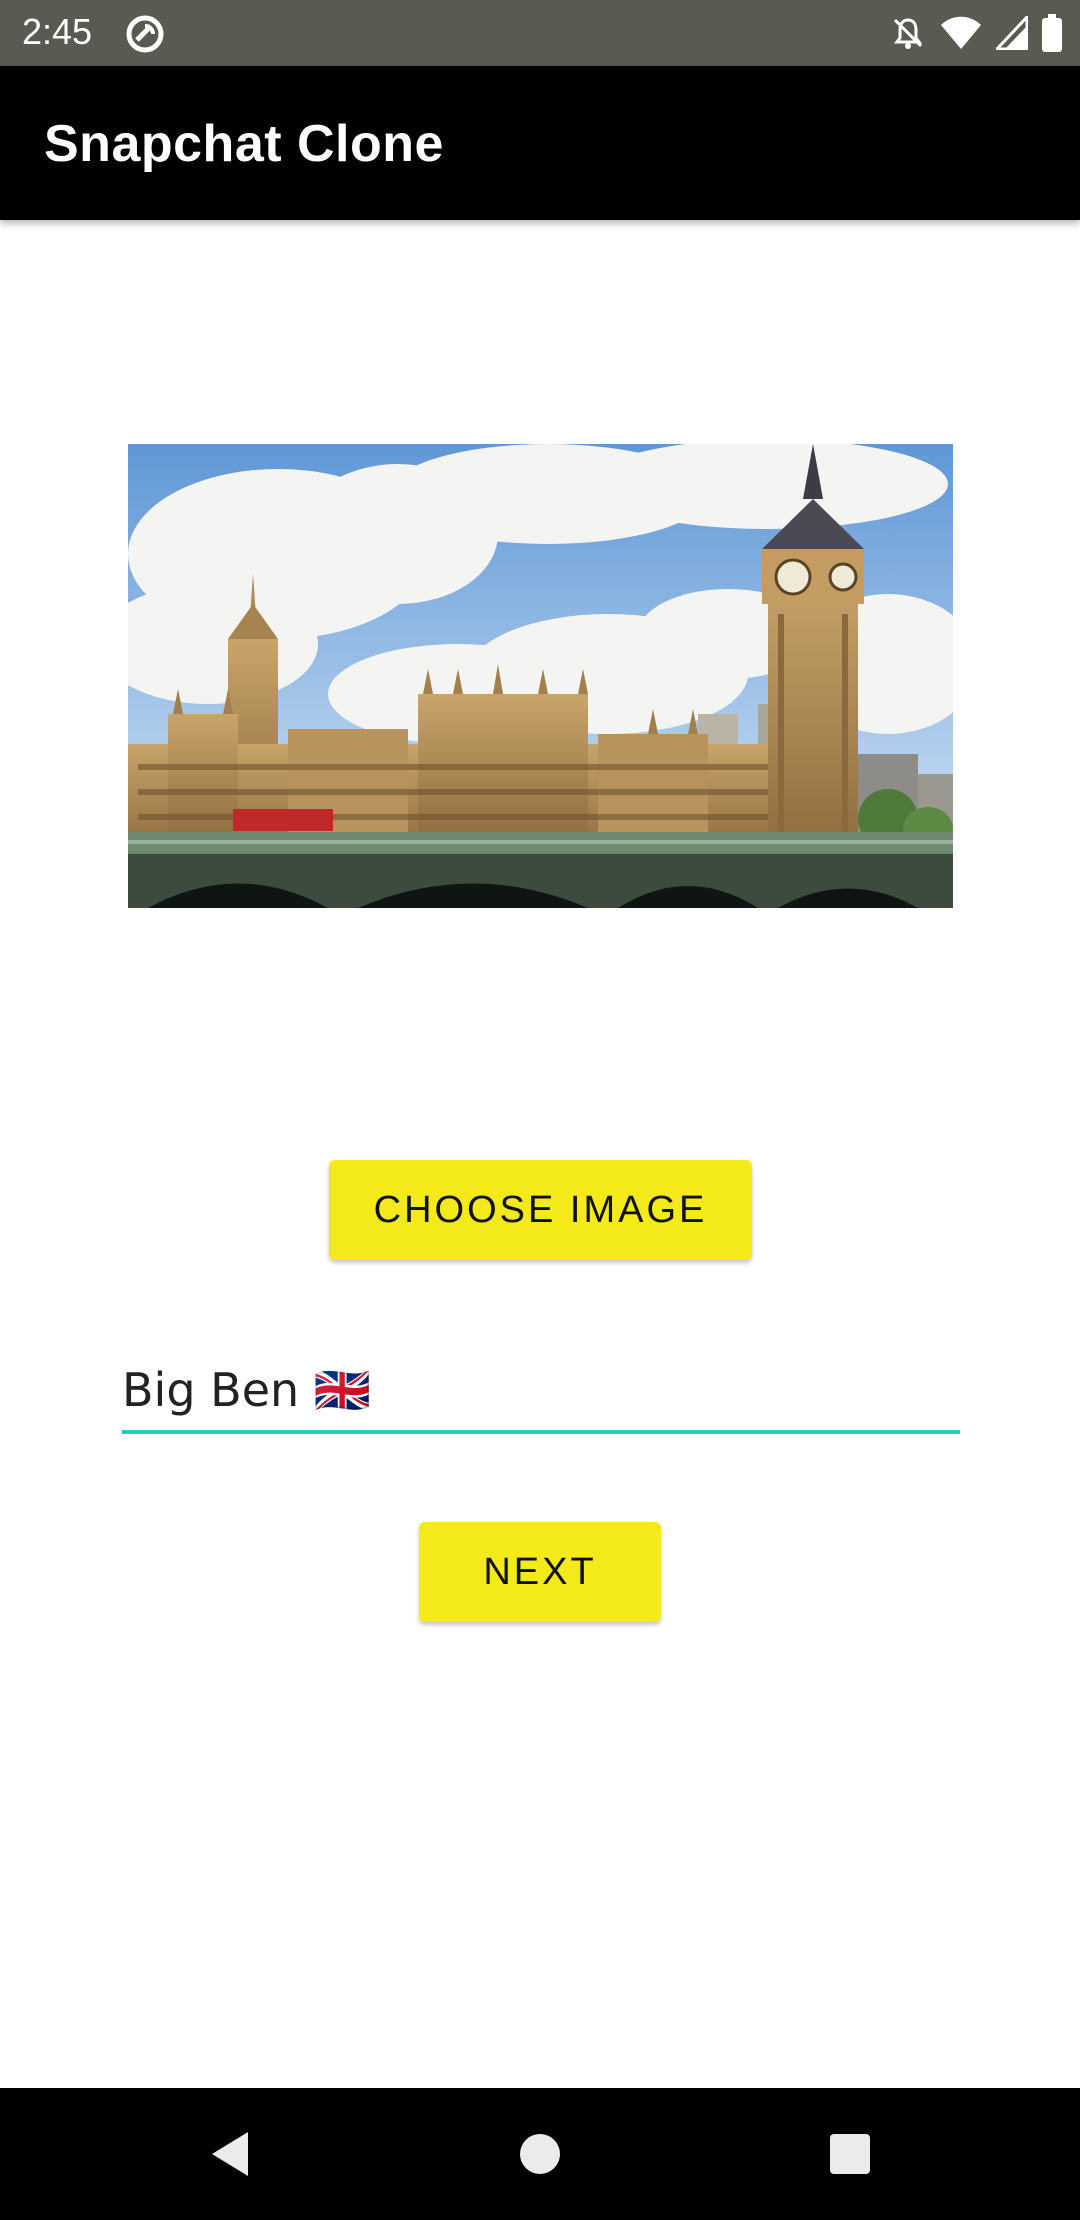  I want to click on choose-image-button: CHOOSE IMAGE, so click(540, 1210).